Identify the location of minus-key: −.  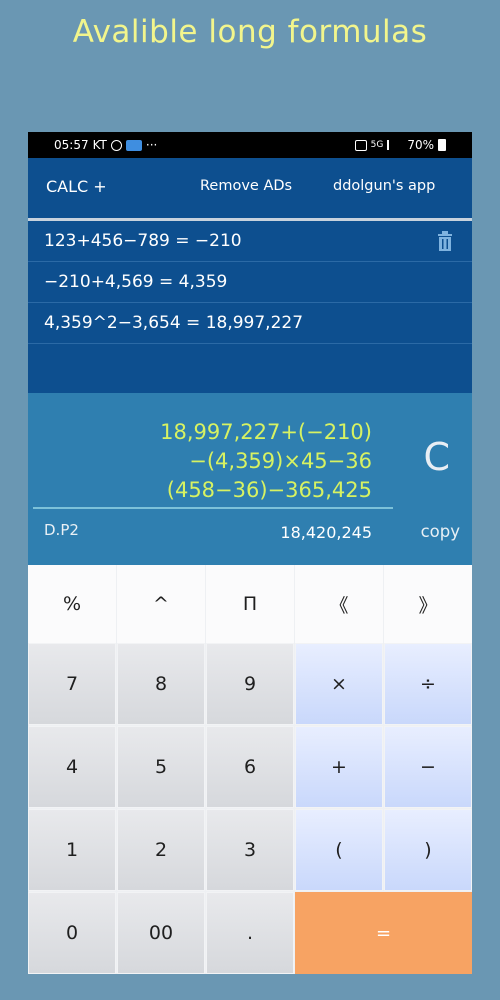
(428, 767).